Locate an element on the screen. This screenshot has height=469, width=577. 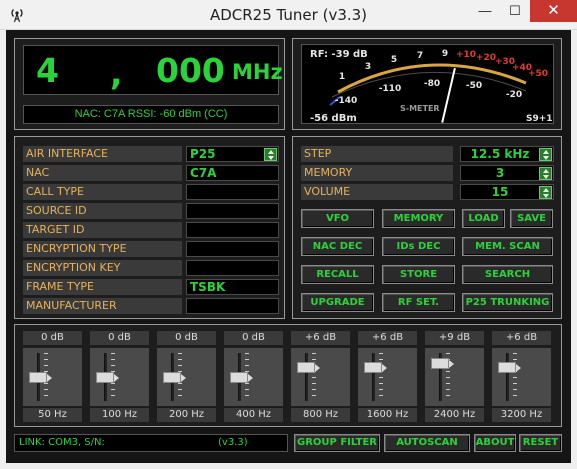
info-label: NAC is located at coordinates (102, 173).